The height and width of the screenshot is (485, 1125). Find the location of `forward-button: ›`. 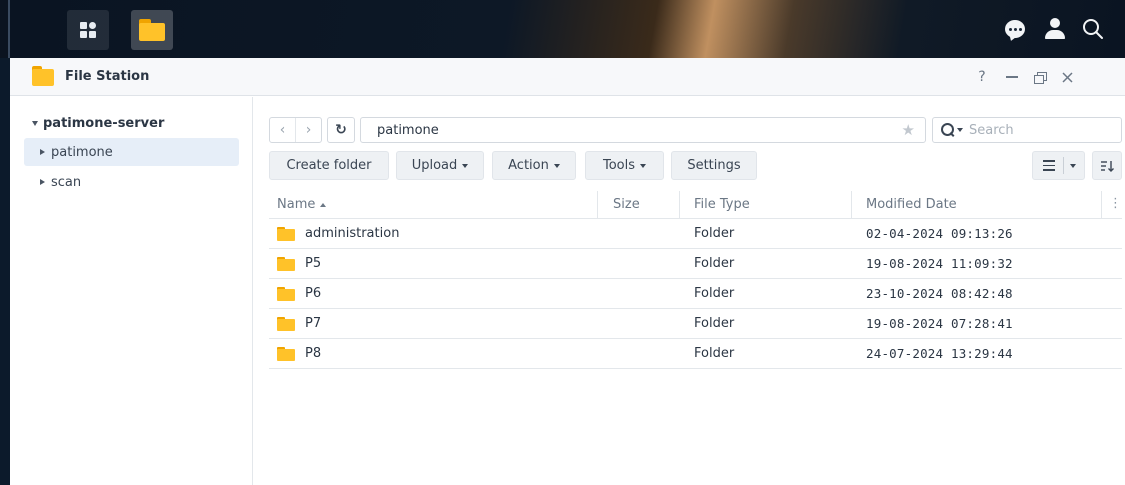

forward-button: › is located at coordinates (308, 130).